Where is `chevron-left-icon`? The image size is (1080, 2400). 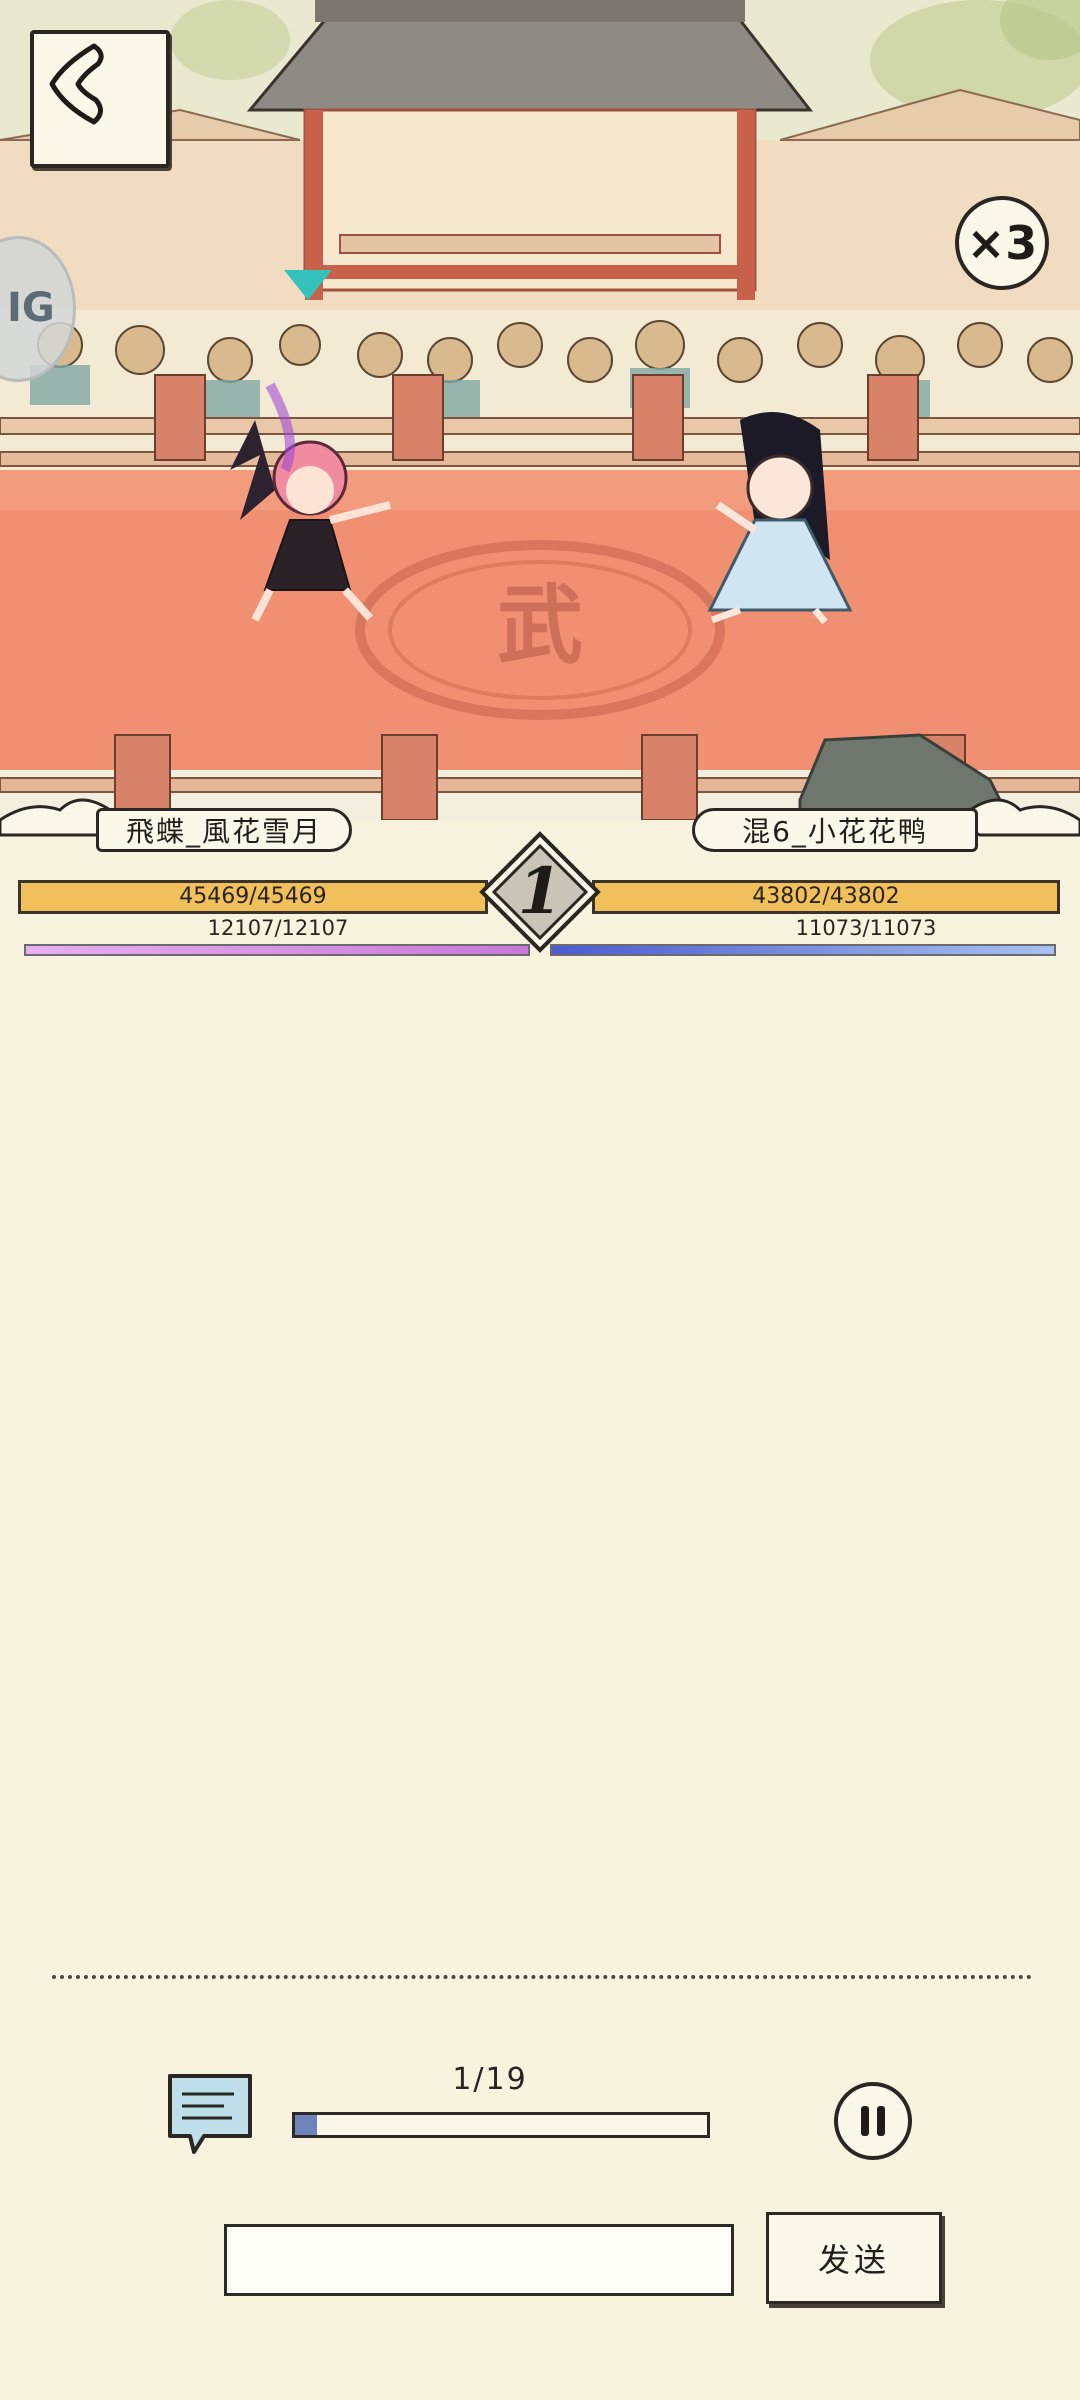 chevron-left-icon is located at coordinates (76, 84).